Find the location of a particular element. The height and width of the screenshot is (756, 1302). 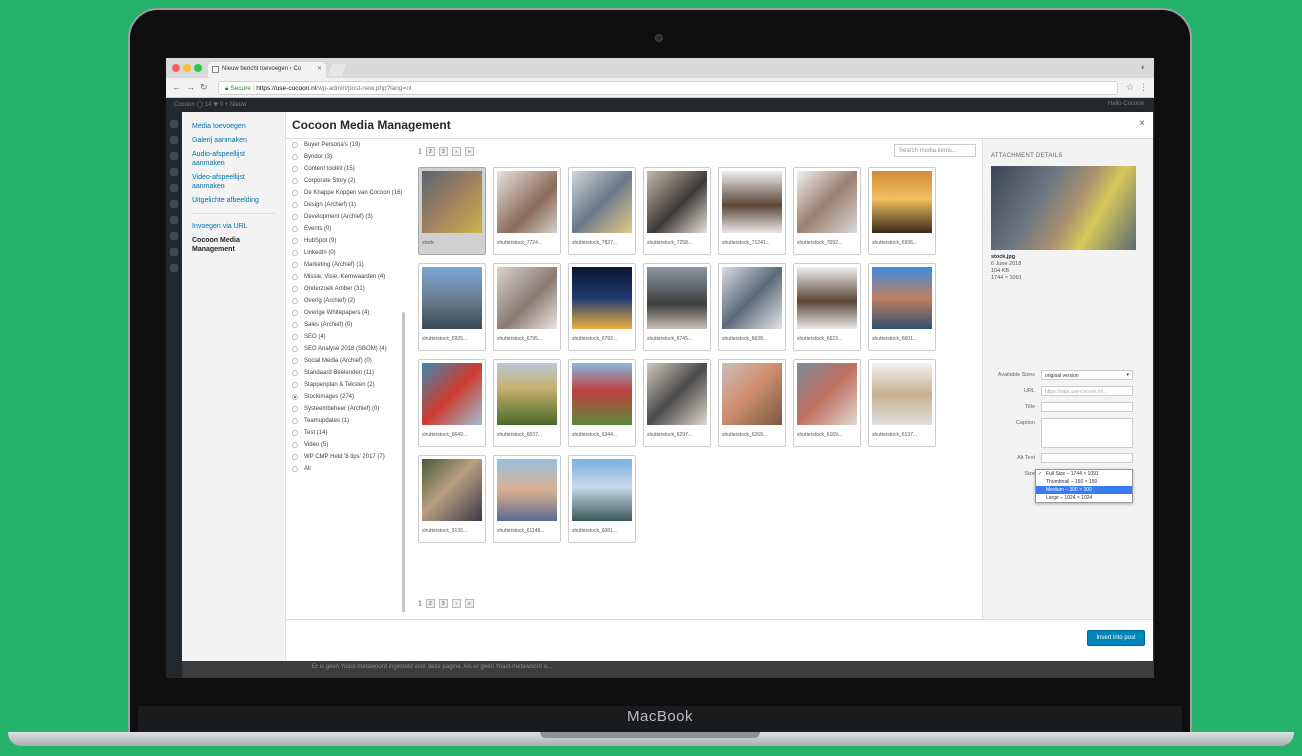

dashboard-icon is located at coordinates (174, 124).